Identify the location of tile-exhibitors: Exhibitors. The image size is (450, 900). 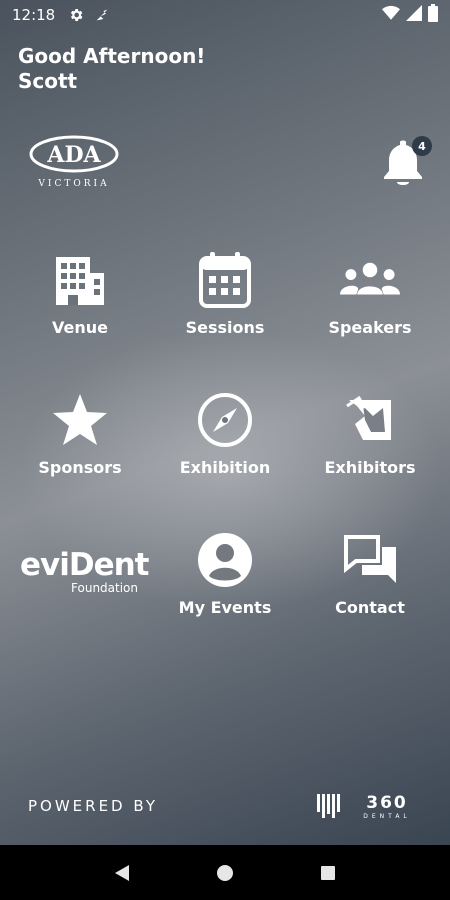
(370, 450).